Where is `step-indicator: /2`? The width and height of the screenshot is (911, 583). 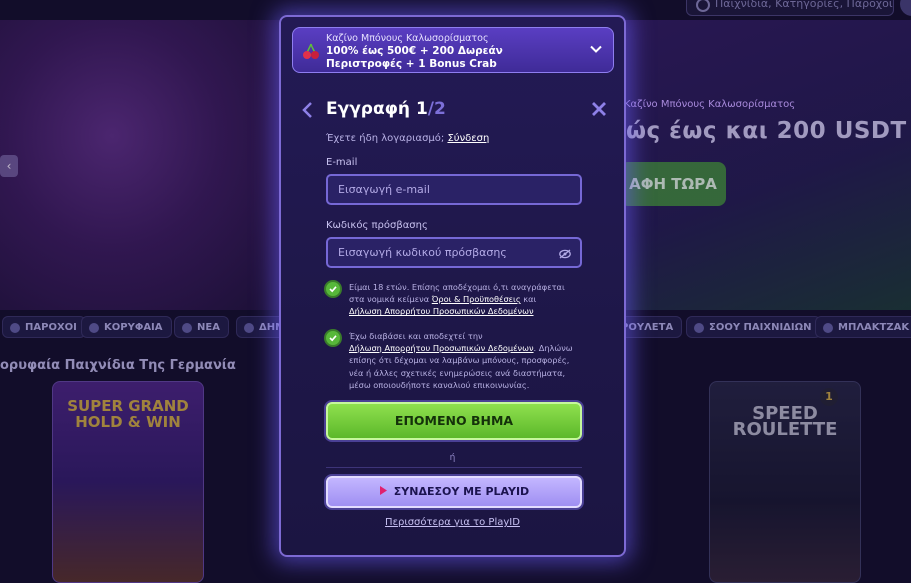 step-indicator: /2 is located at coordinates (436, 109).